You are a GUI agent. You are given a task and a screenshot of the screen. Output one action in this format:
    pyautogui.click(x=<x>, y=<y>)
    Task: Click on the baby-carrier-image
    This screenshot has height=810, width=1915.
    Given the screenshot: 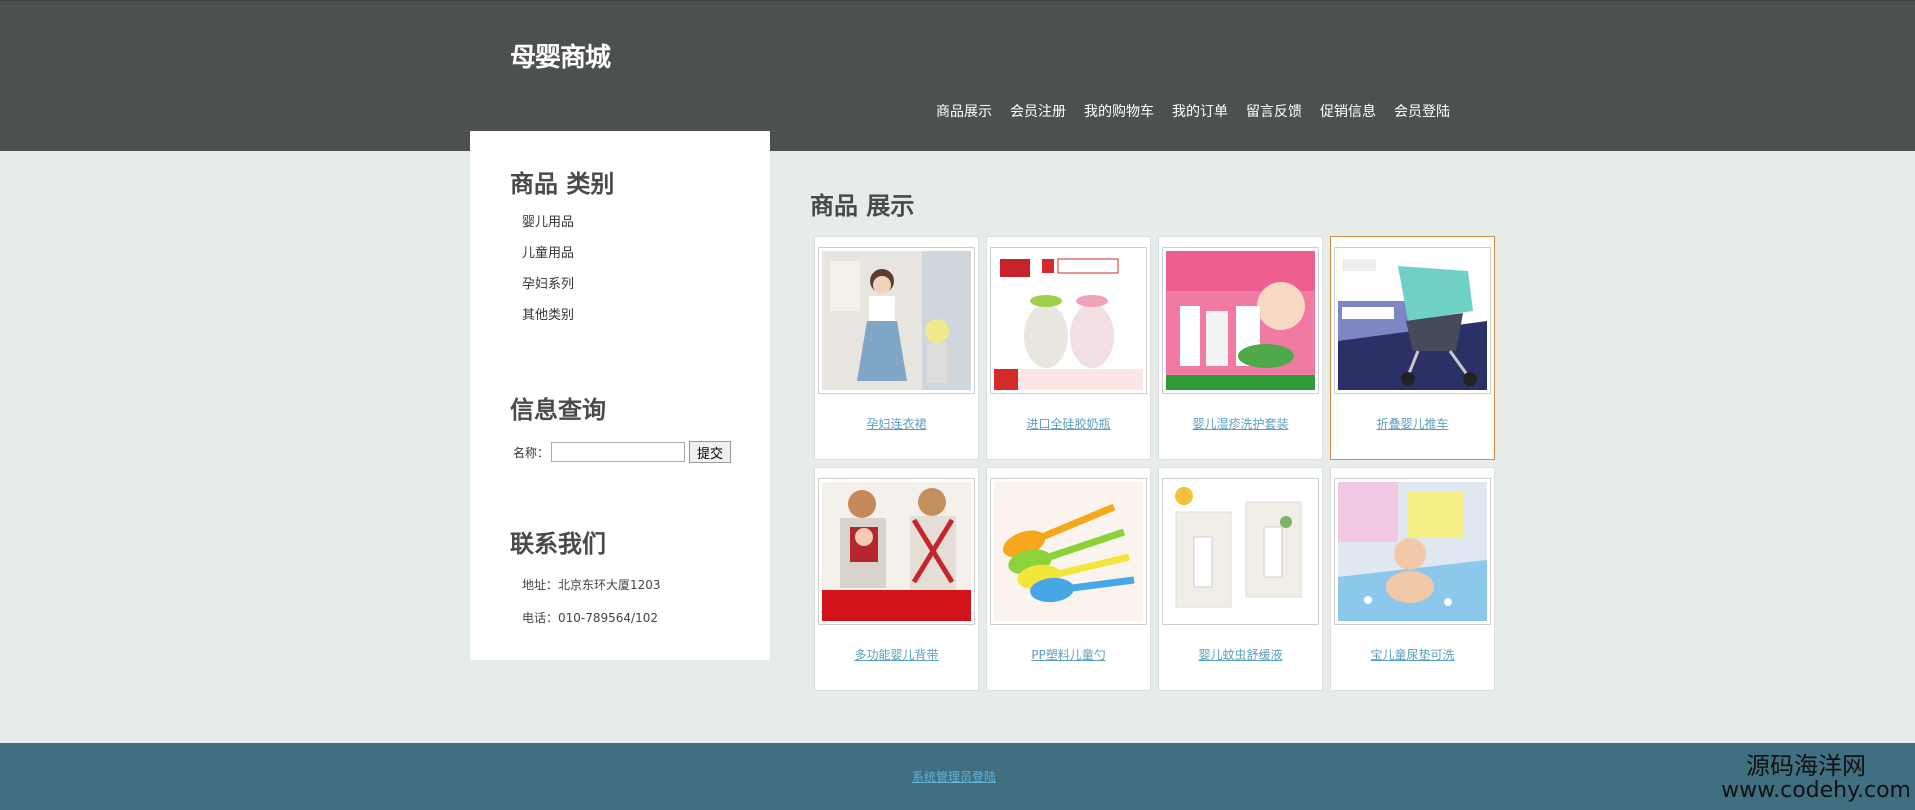 What is the action you would take?
    pyautogui.click(x=896, y=551)
    